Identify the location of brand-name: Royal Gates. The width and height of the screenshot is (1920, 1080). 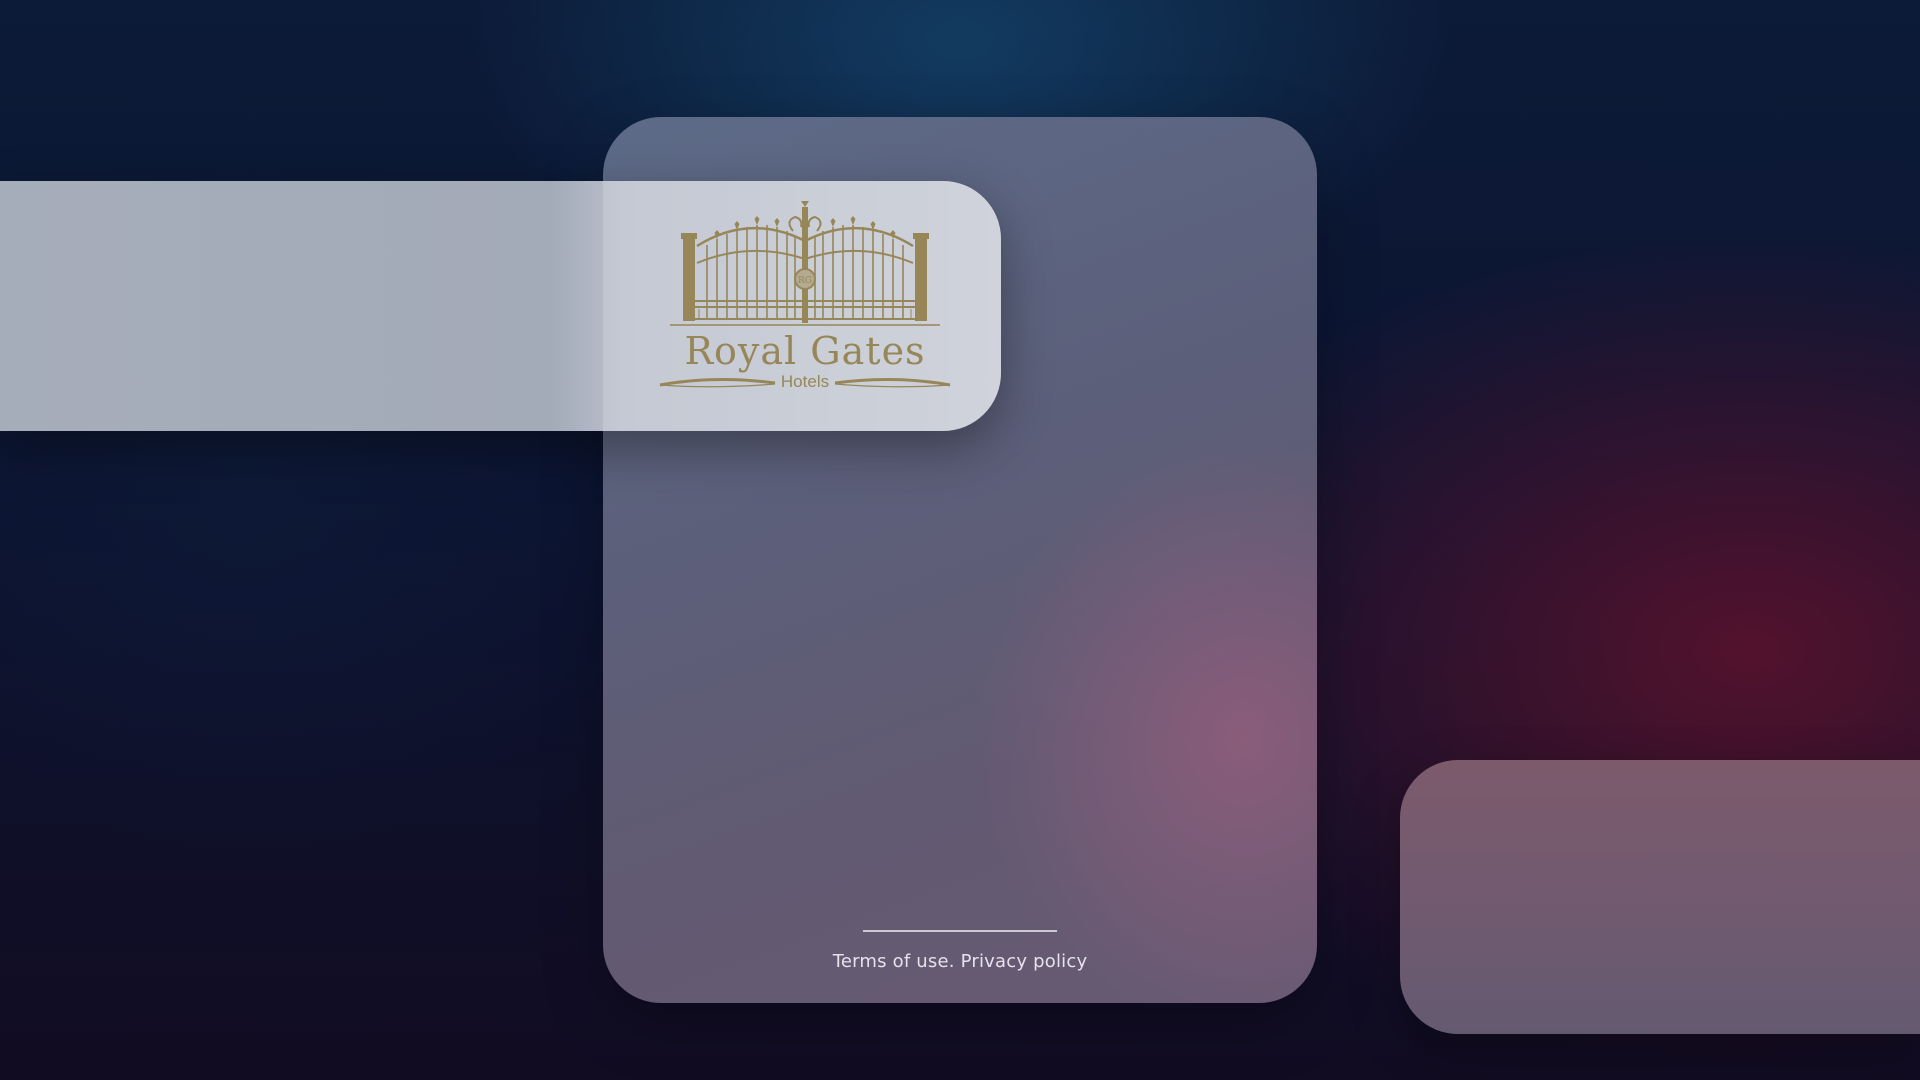
(805, 351).